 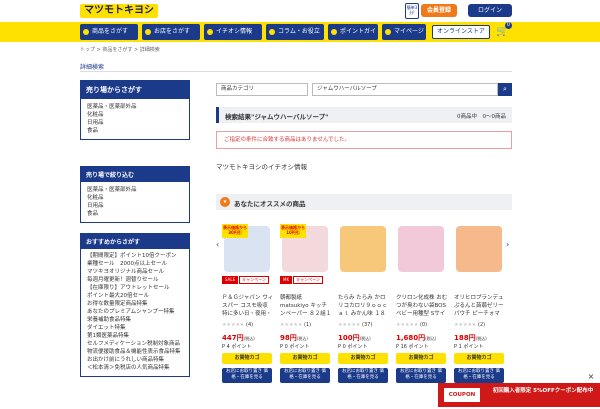 I want to click on sidebar-item: ポイント最大20倍セール, so click(x=135, y=296).